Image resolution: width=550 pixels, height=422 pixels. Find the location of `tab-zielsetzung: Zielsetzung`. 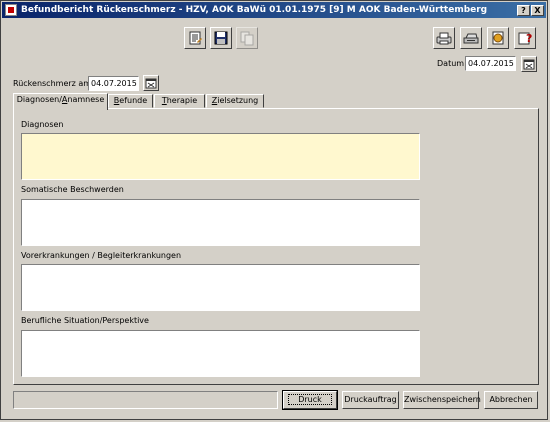

tab-zielsetzung: Zielsetzung is located at coordinates (235, 101).